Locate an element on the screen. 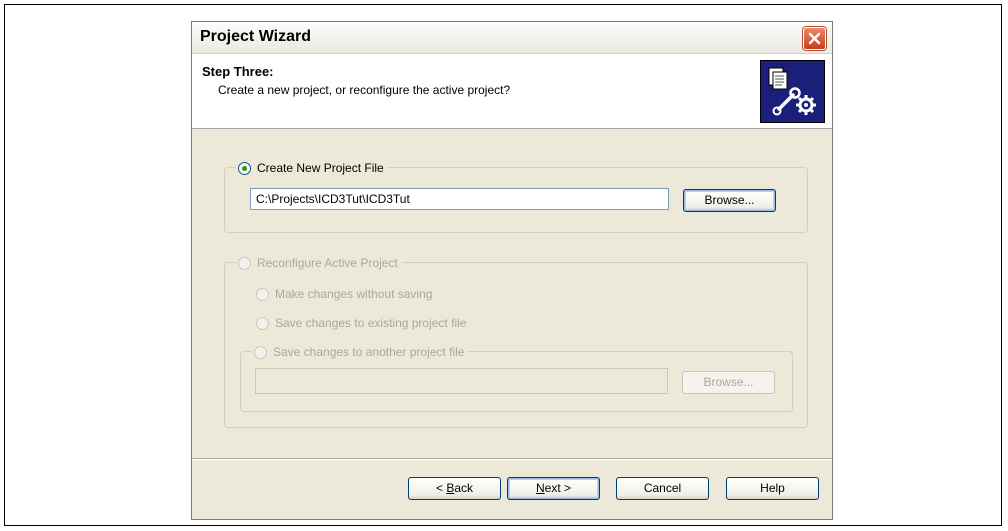 The height and width of the screenshot is (531, 1008). make-changes-label: Make changes without saving is located at coordinates (354, 294).